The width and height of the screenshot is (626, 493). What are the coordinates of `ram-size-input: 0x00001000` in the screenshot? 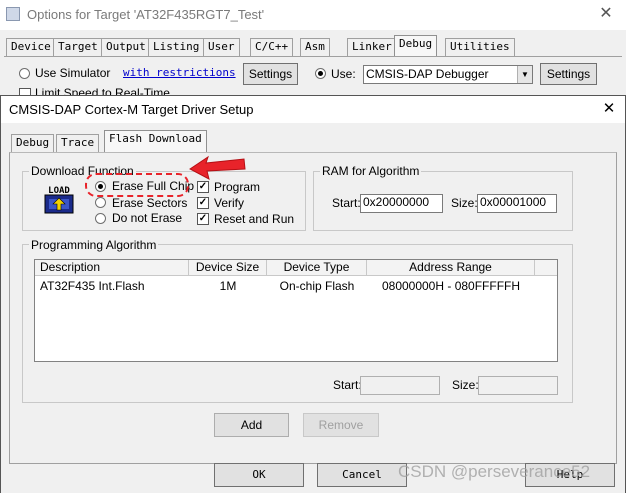 It's located at (517, 203).